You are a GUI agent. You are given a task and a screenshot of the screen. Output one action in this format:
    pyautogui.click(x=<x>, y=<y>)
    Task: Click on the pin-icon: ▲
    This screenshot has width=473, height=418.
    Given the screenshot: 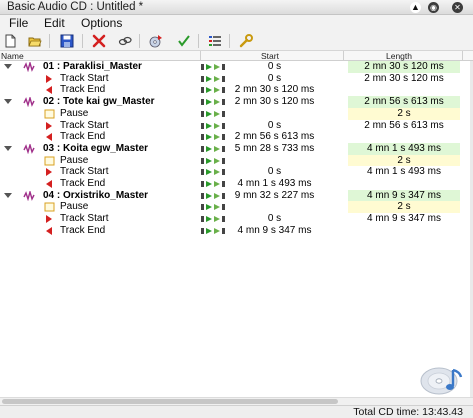 What is the action you would take?
    pyautogui.click(x=415, y=7)
    